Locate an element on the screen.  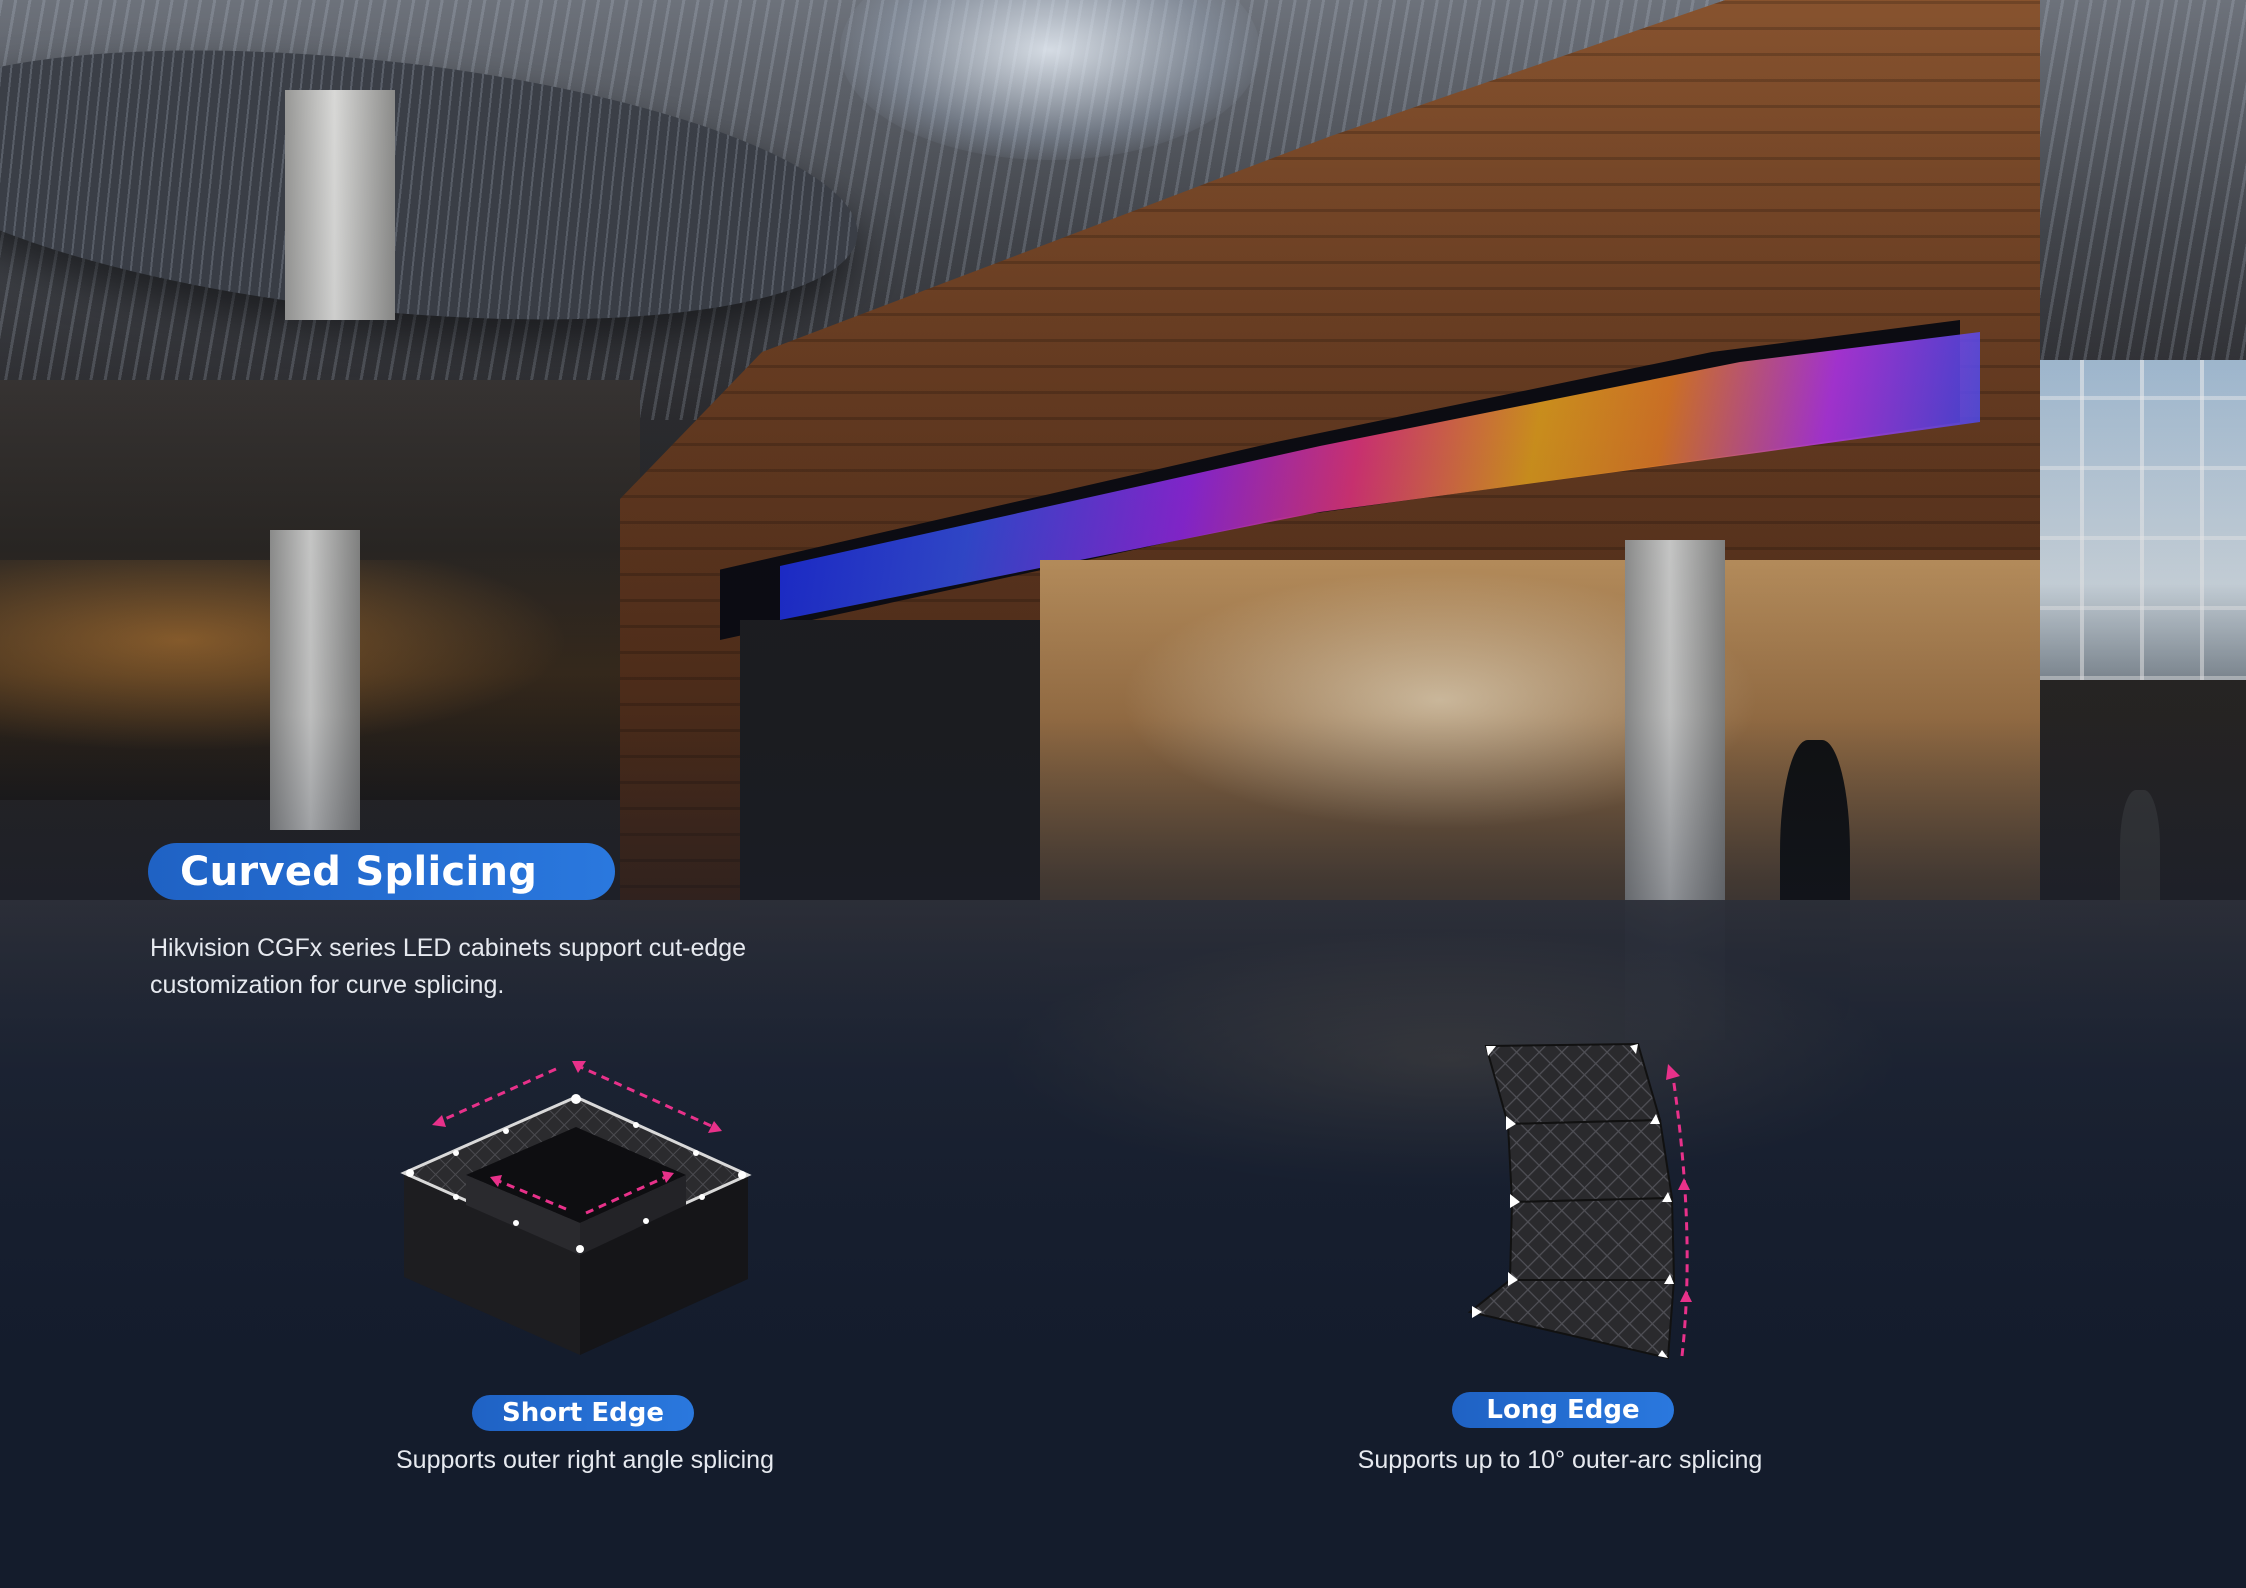
short-edge-label: Short Edge is located at coordinates (583, 1413).